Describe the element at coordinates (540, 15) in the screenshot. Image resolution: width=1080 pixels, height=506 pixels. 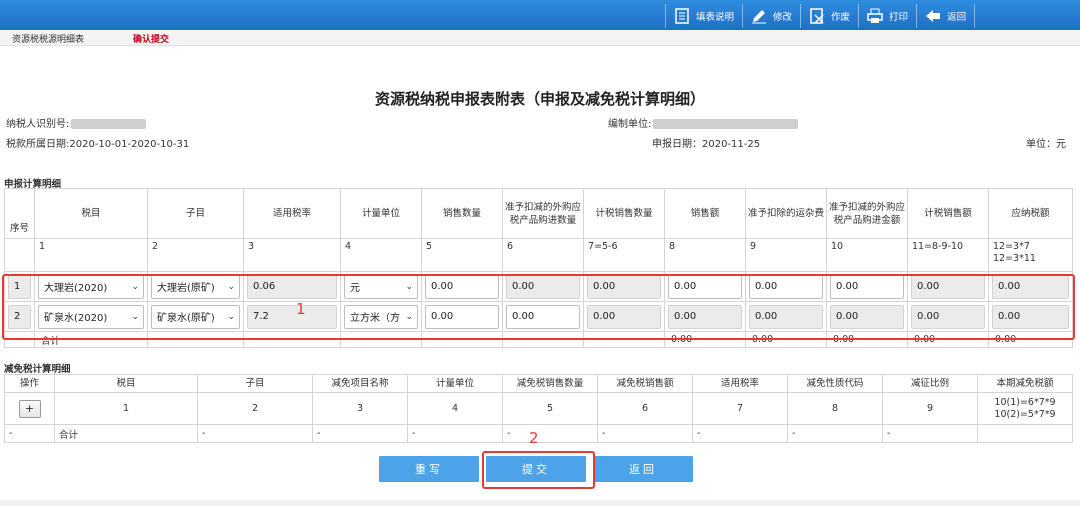
I see `top-toolbar: 填表说明 修改 作废 打印 返回` at that location.